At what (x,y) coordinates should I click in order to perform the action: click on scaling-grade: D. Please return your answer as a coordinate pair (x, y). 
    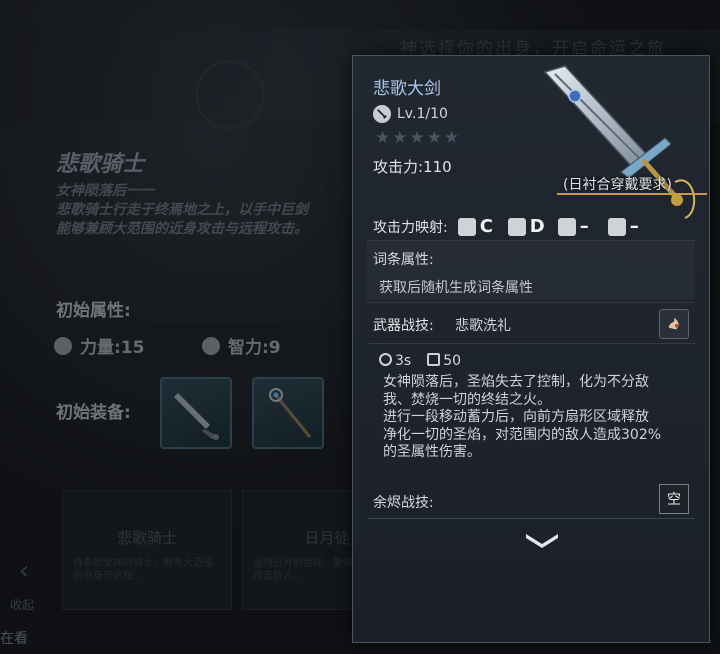
    Looking at the image, I should click on (537, 226).